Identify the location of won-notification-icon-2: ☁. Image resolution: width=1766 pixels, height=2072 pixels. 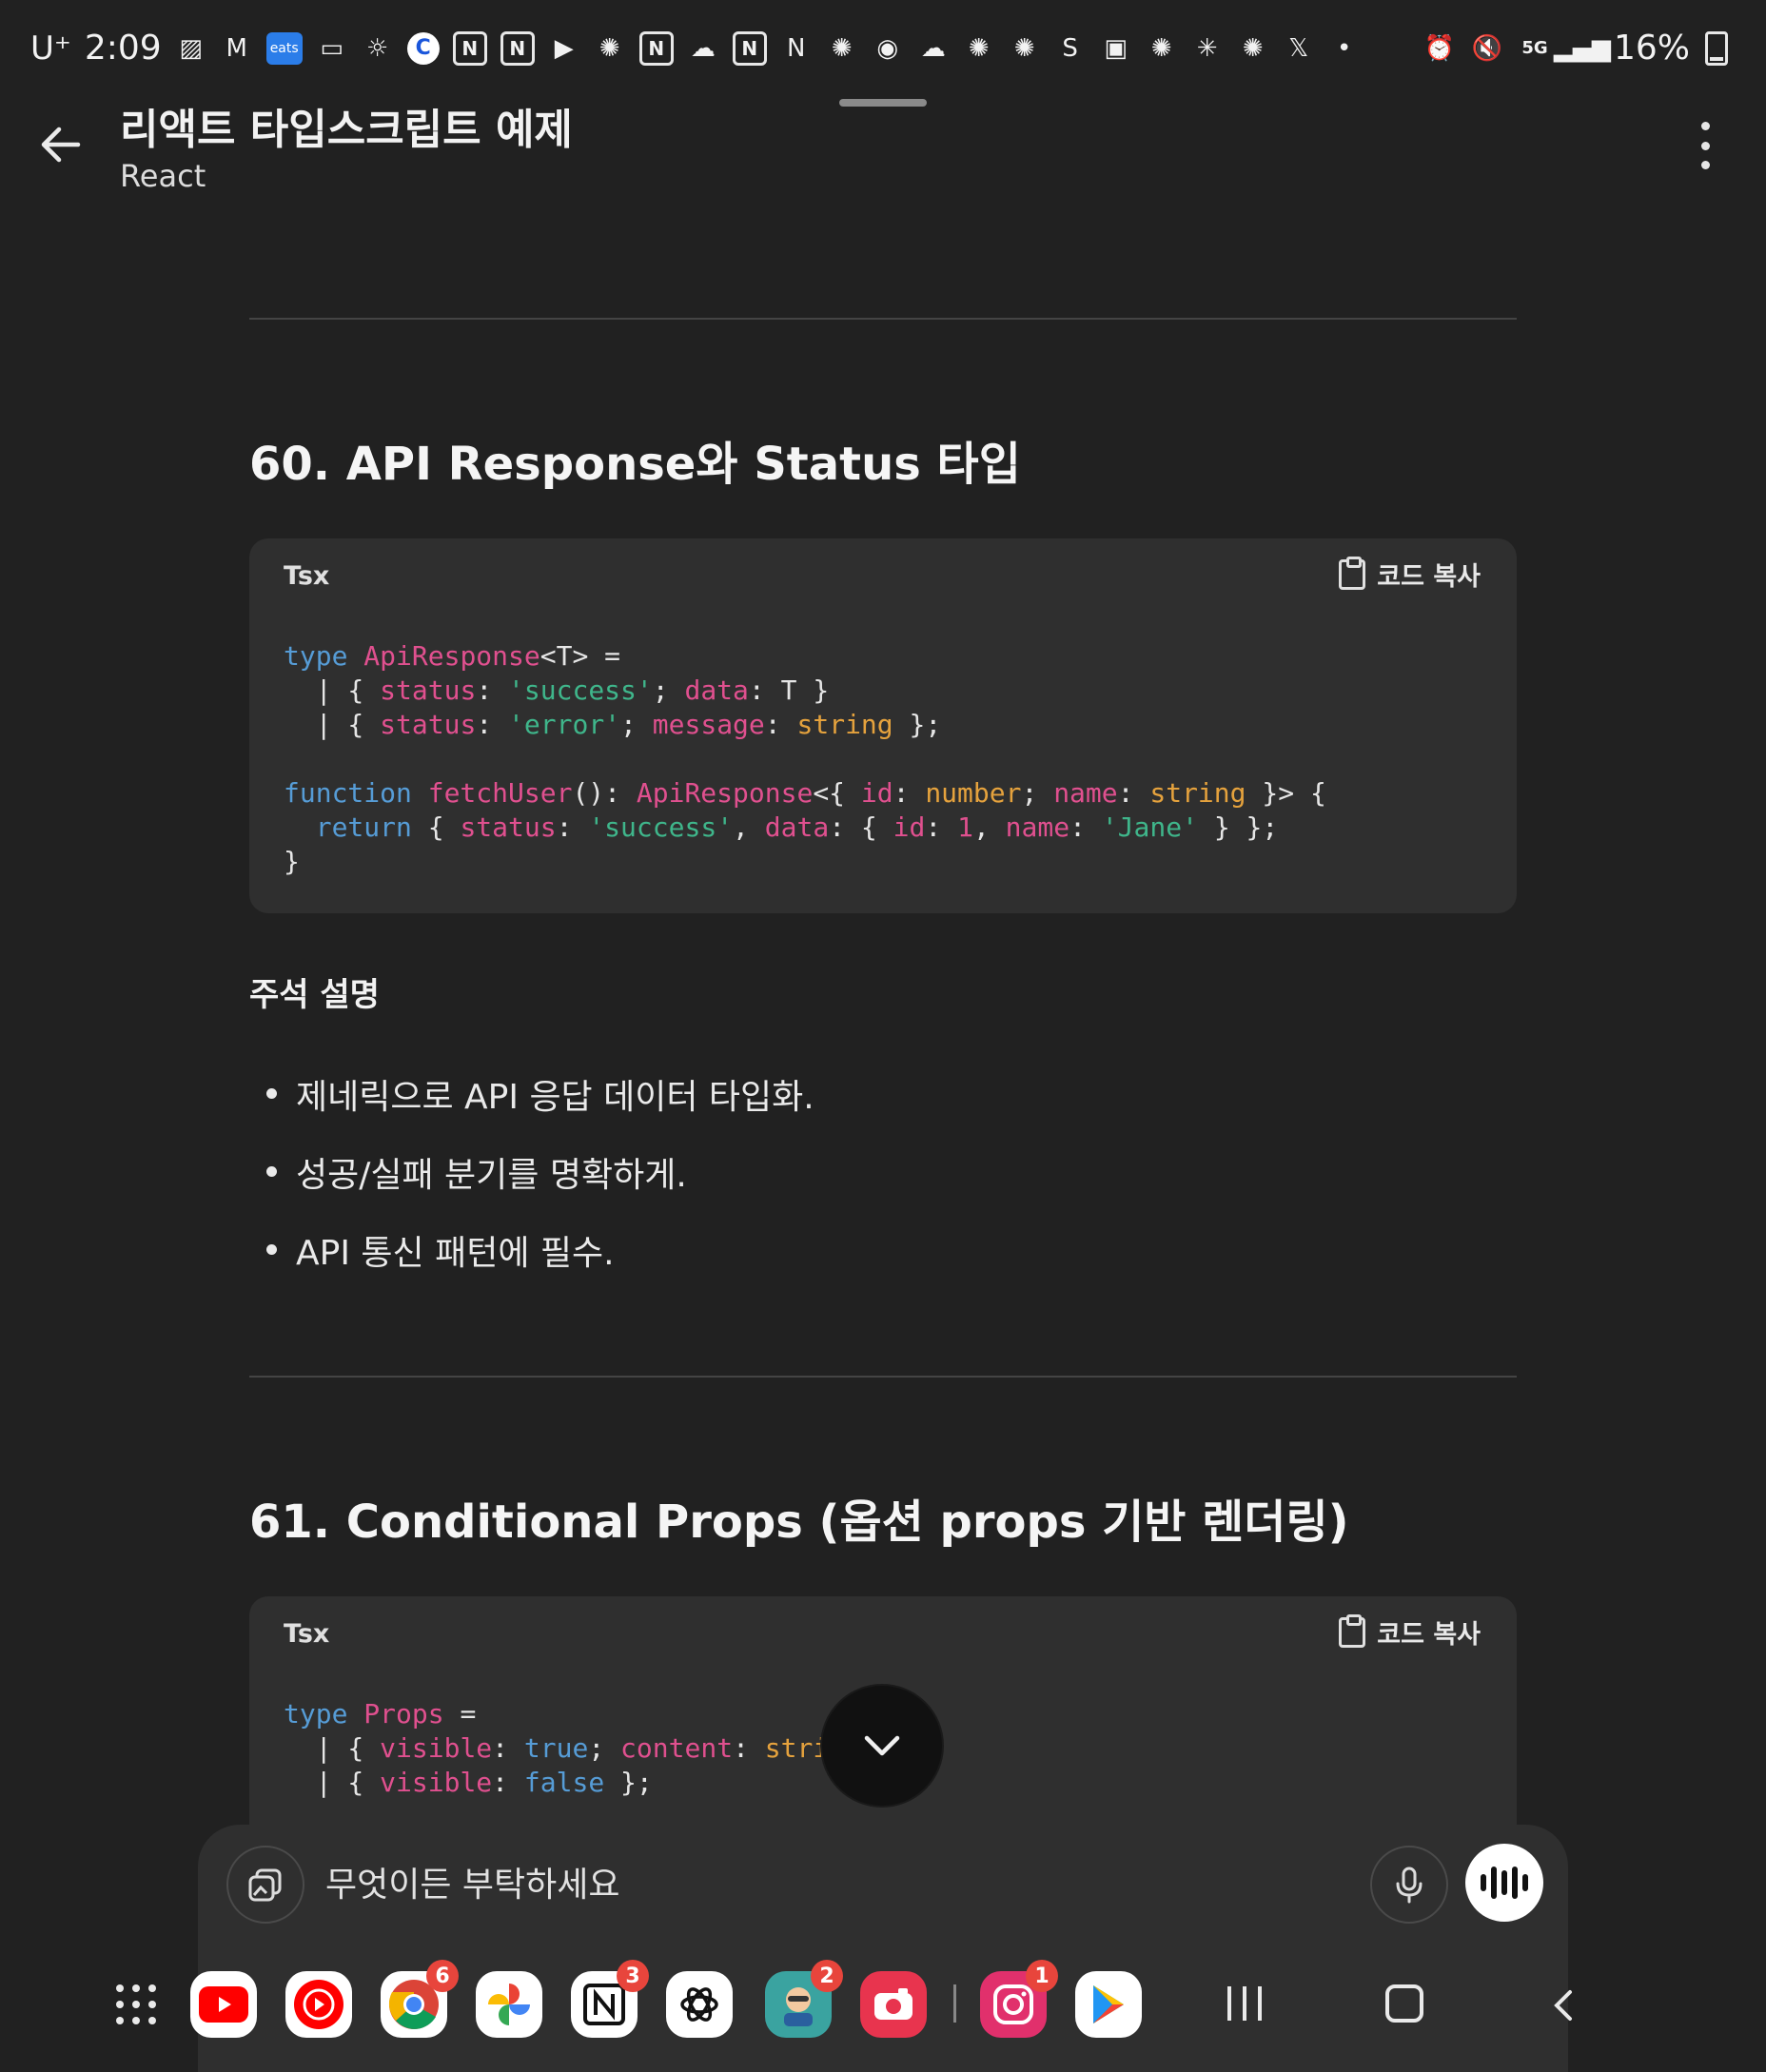
(933, 48).